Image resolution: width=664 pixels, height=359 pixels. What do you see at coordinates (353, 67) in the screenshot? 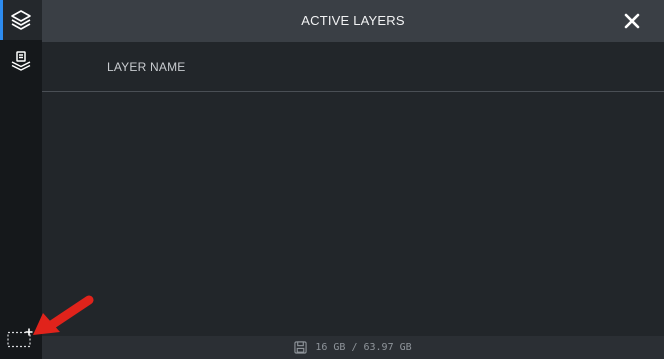
I see `table-header: LAYER NAME` at bounding box center [353, 67].